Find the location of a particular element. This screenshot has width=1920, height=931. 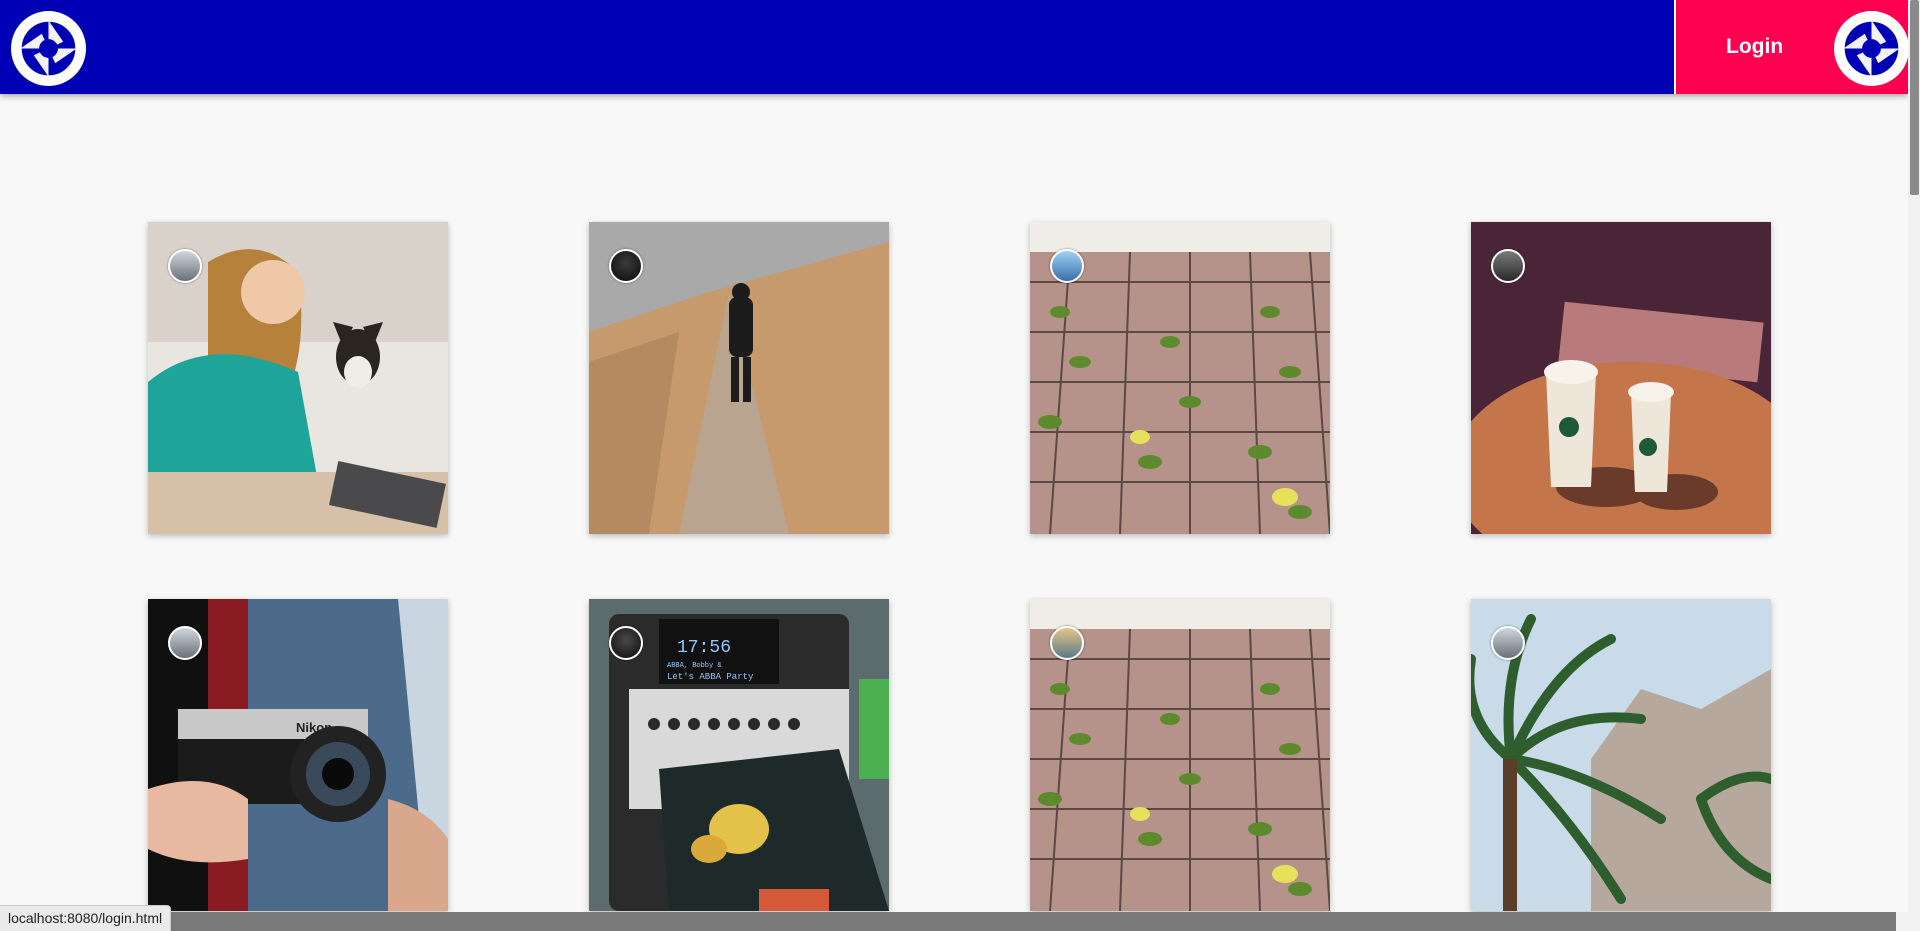

scrollbar-corner is located at coordinates (1908, 921).